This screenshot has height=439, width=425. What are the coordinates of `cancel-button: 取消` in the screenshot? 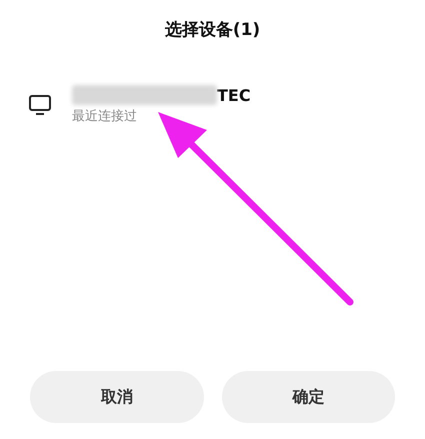 It's located at (117, 397).